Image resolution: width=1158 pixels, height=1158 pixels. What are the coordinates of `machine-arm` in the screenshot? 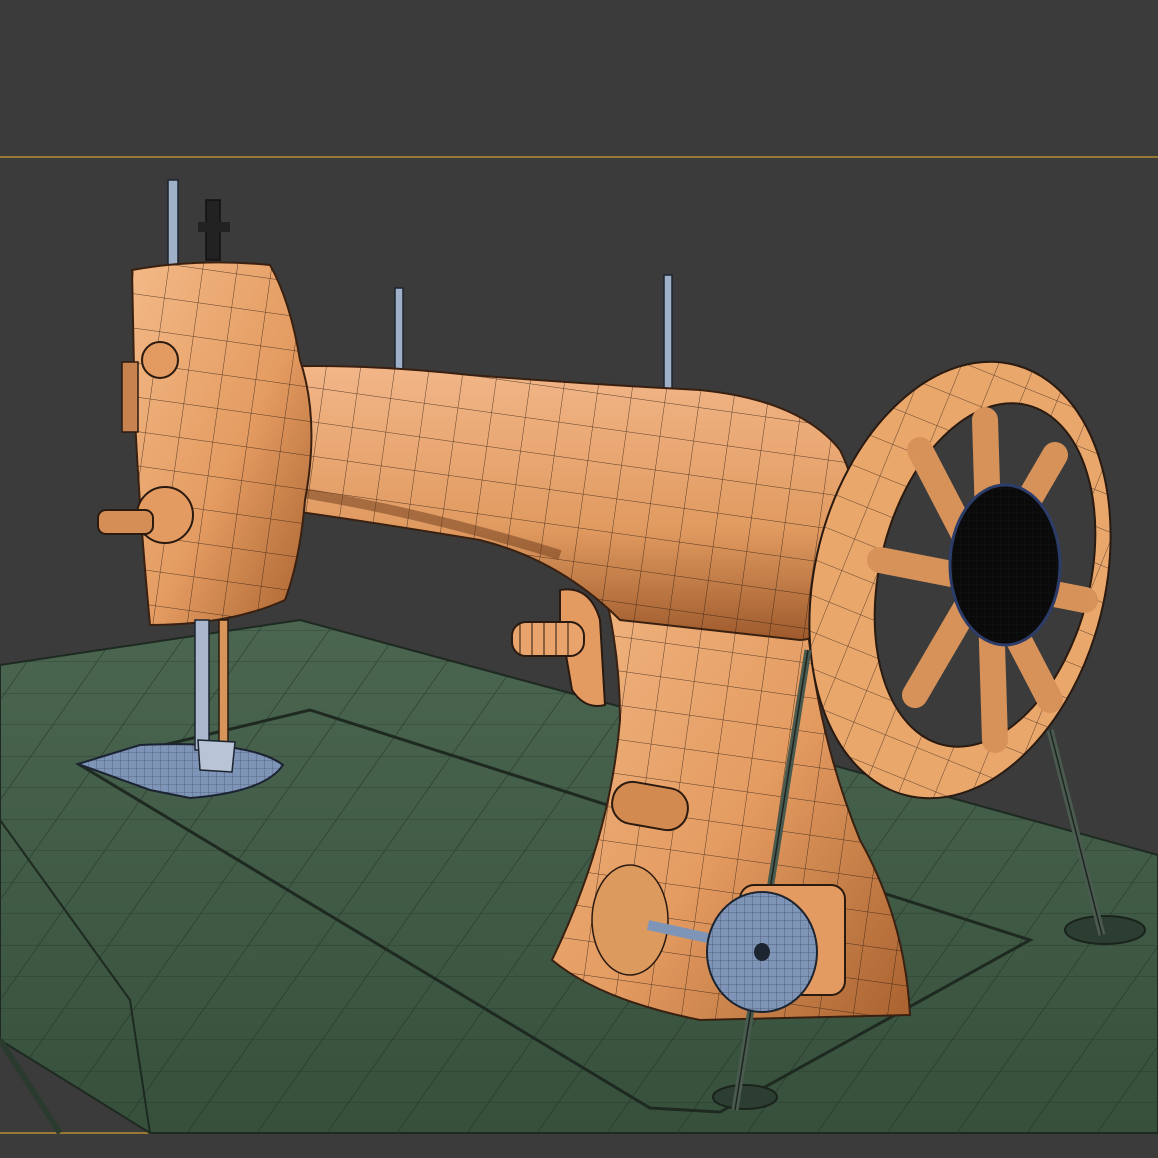 It's located at (543, 503).